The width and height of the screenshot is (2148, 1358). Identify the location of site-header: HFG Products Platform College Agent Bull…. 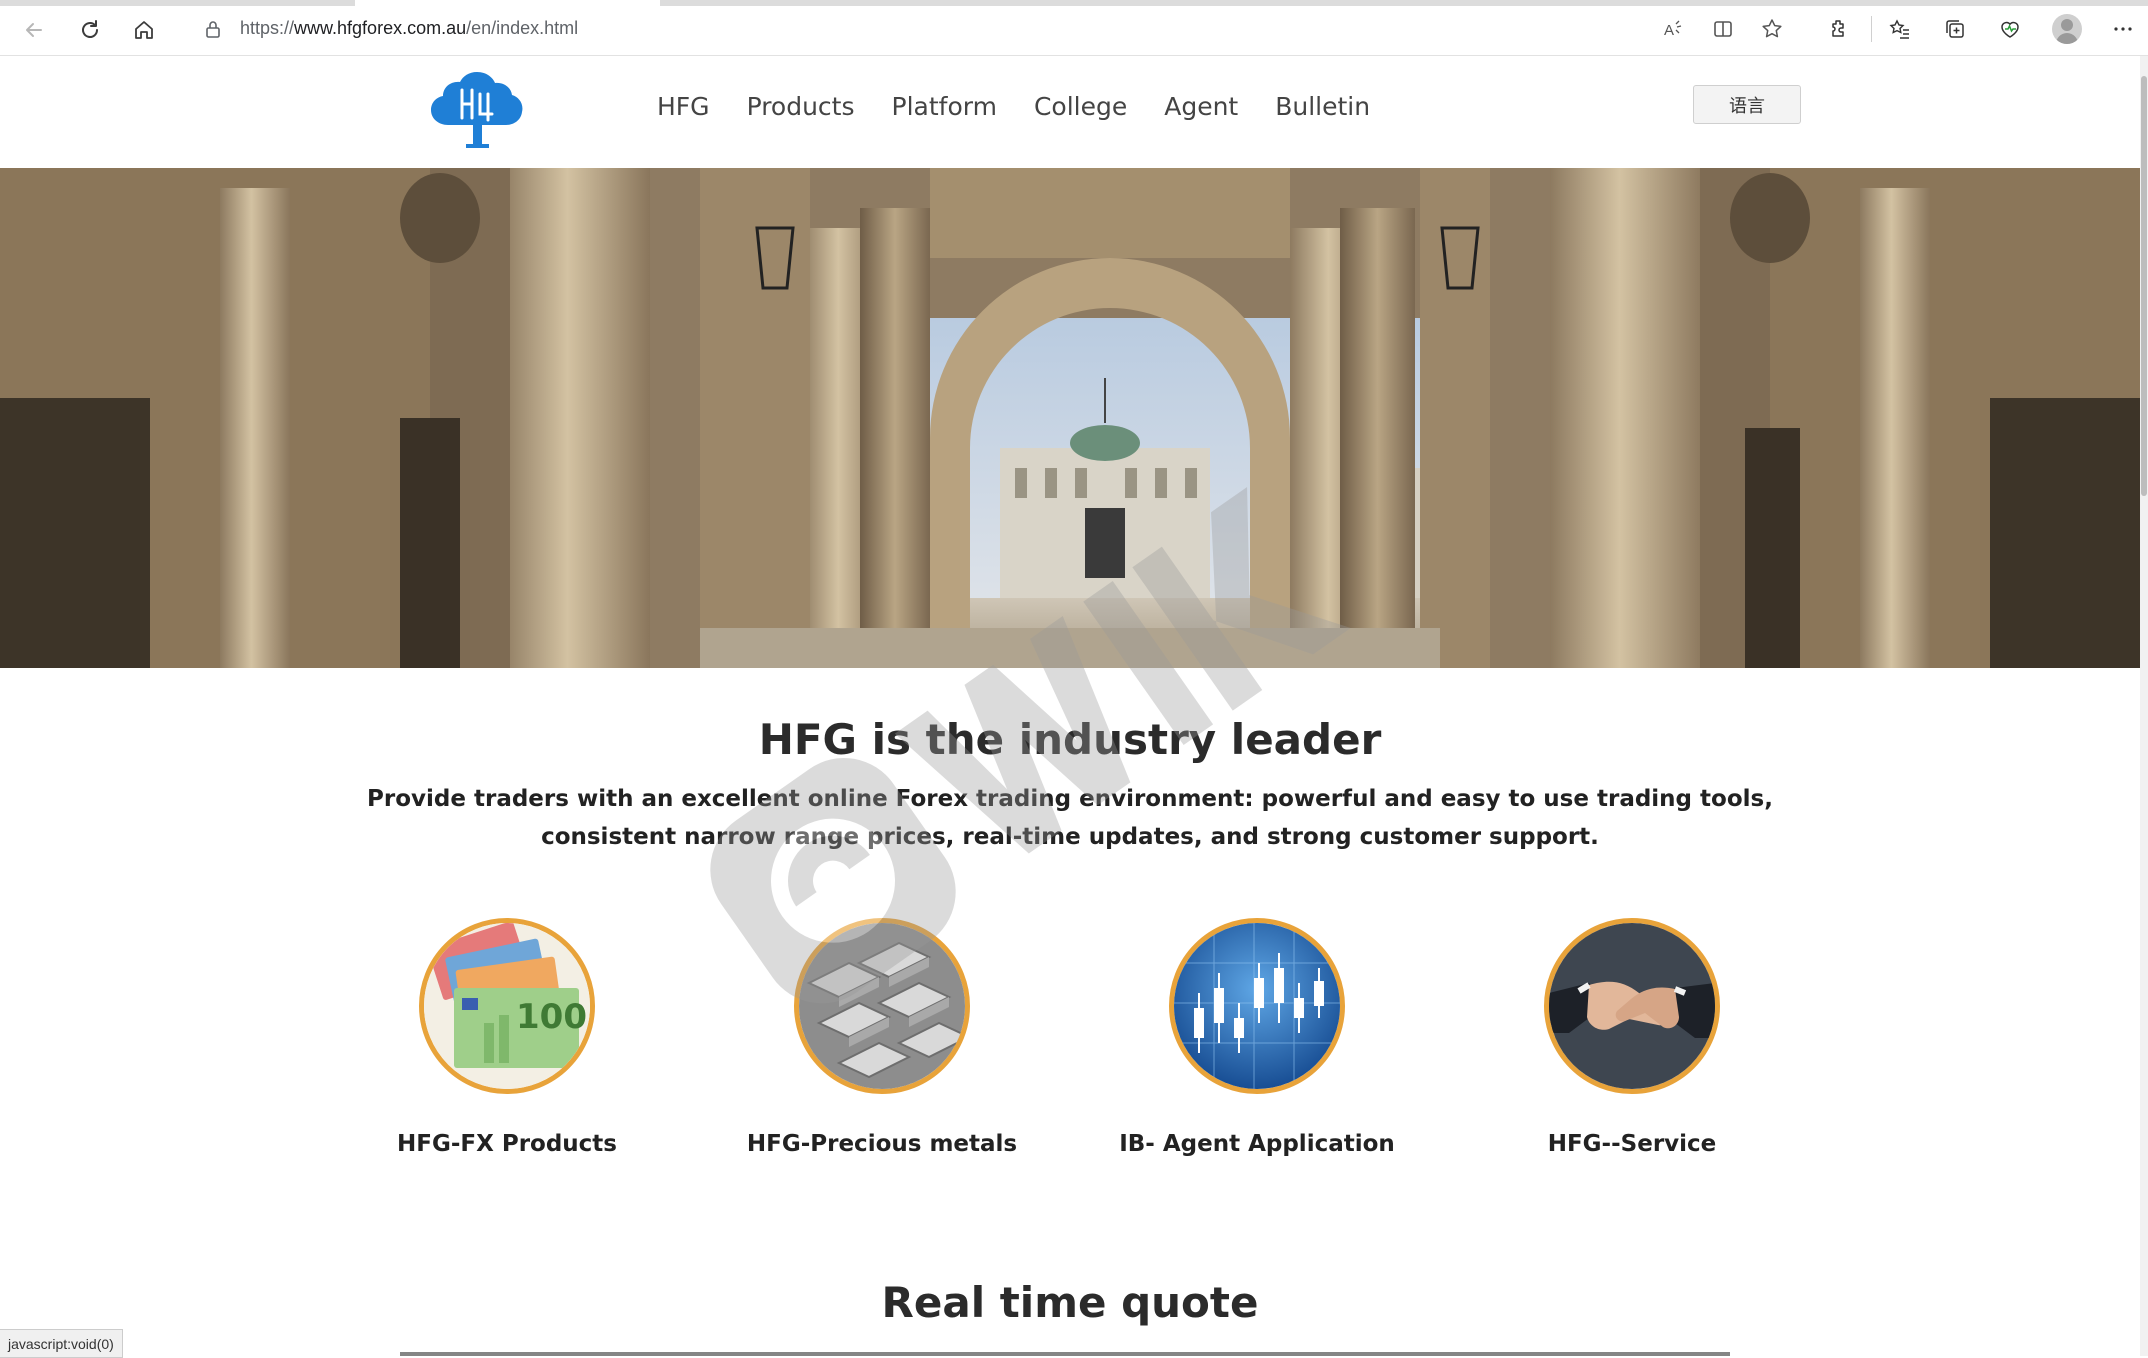
(1070, 112).